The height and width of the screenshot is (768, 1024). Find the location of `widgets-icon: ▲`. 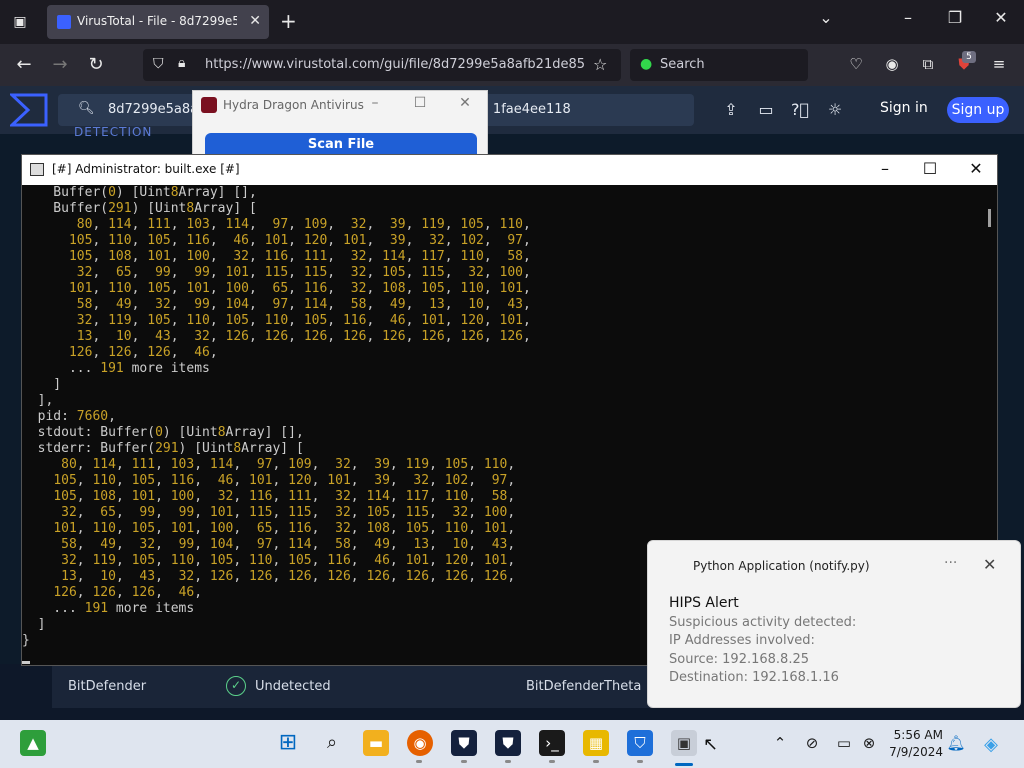

widgets-icon: ▲ is located at coordinates (33, 743).